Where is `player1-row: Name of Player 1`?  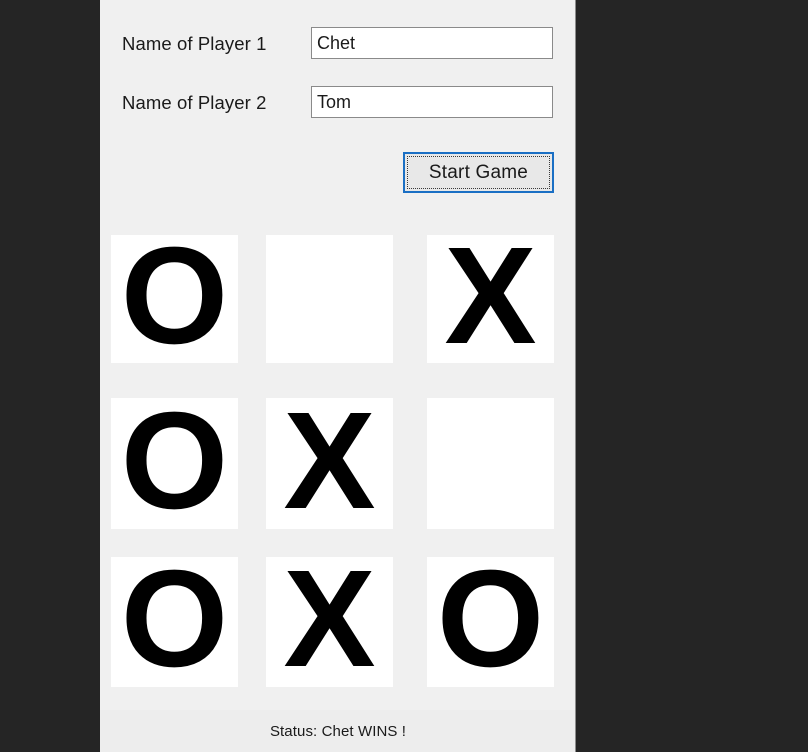 player1-row: Name of Player 1 is located at coordinates (337, 44).